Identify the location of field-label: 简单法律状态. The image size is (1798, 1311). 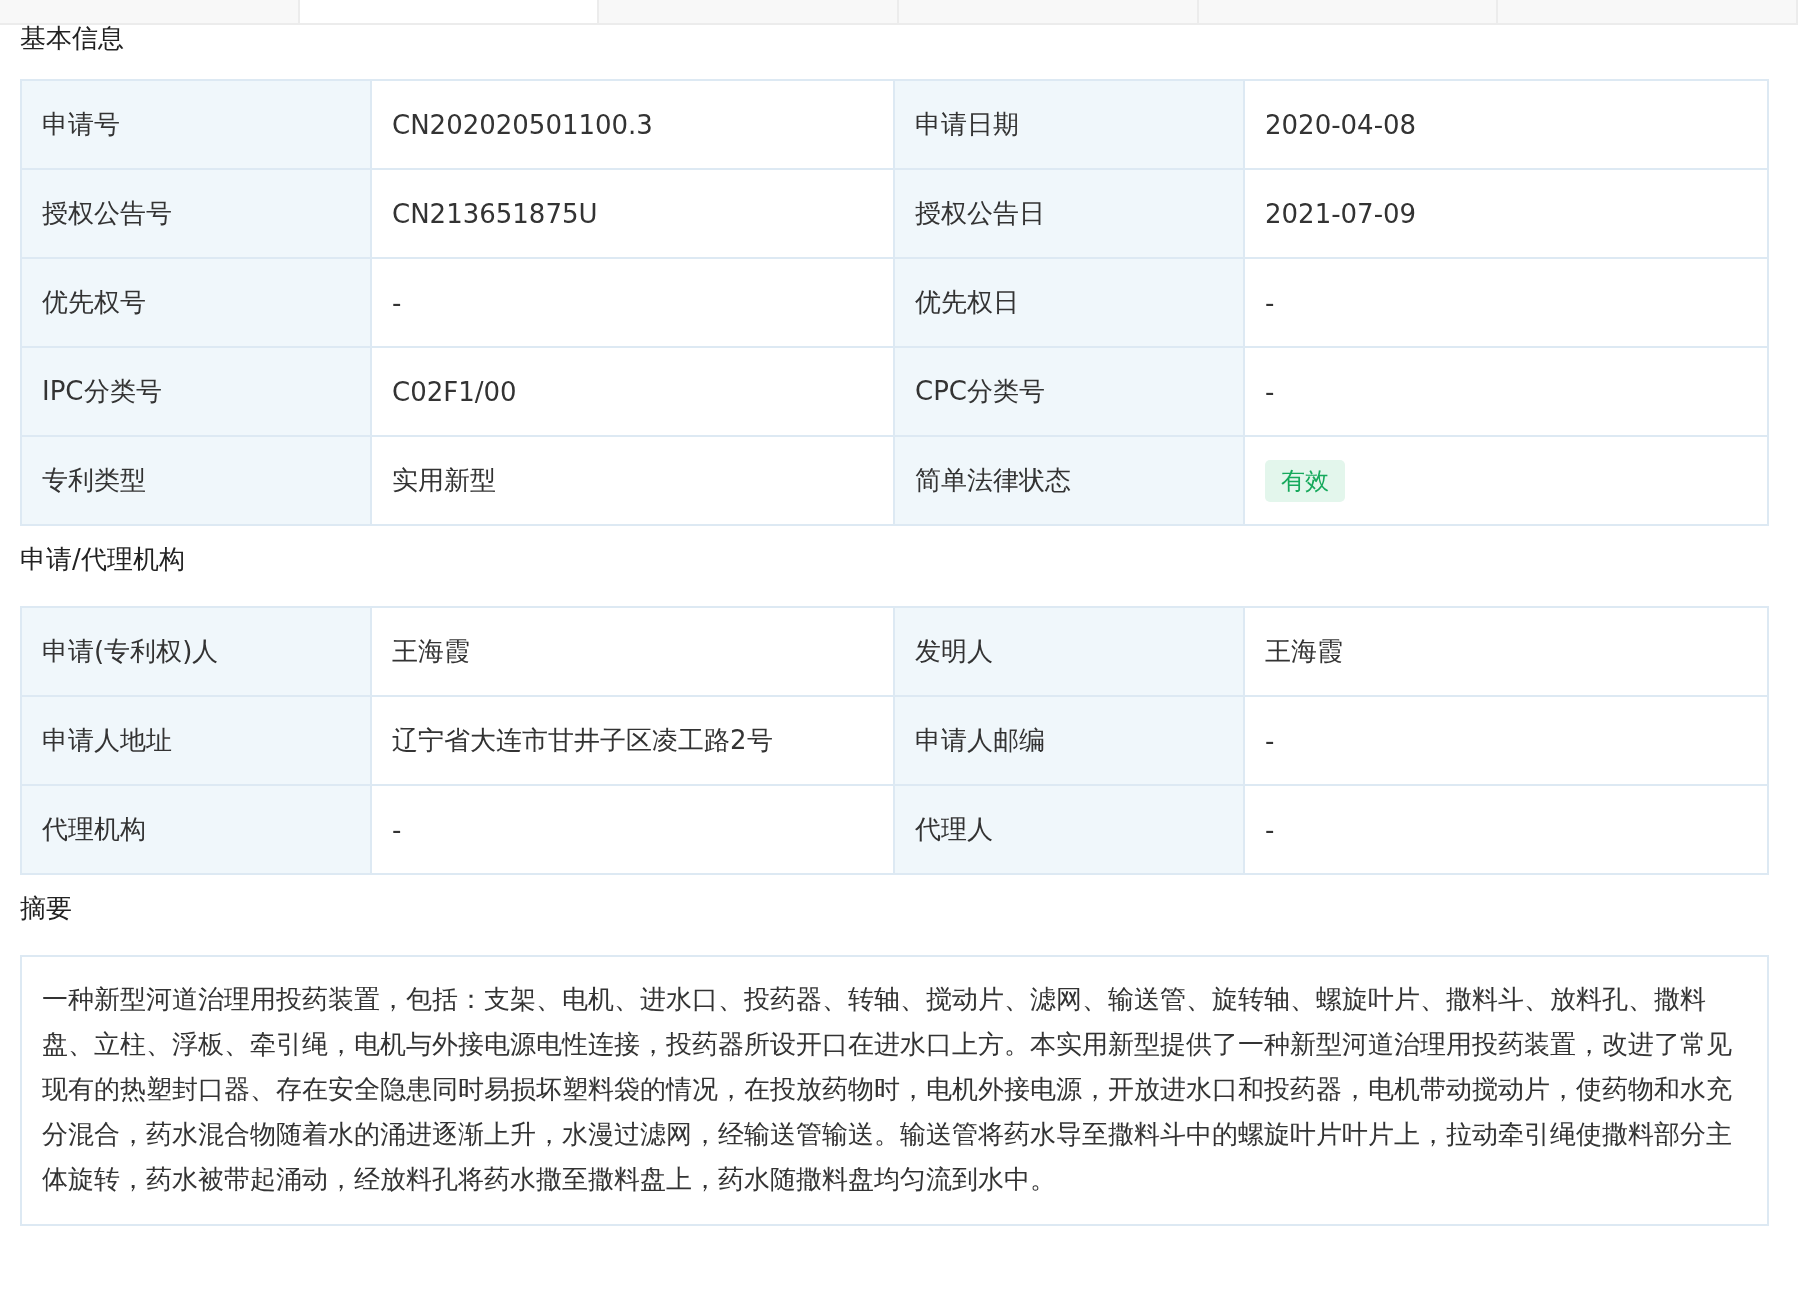
(1070, 481).